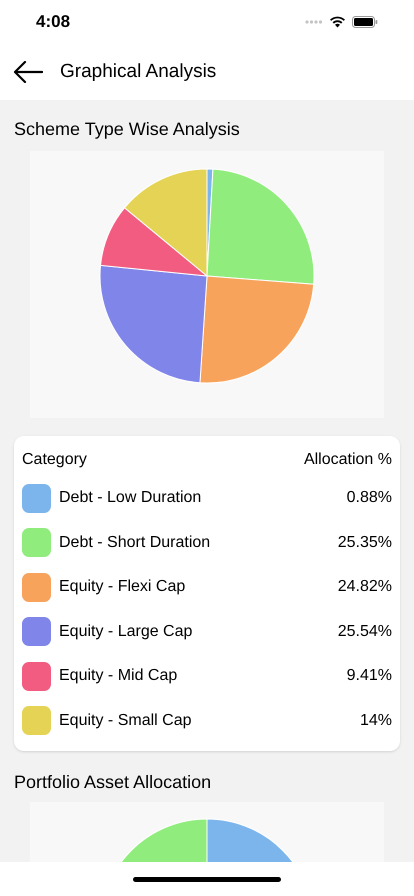 Image resolution: width=414 pixels, height=896 pixels. Describe the element at coordinates (314, 22) in the screenshot. I see `signal-icon` at that location.